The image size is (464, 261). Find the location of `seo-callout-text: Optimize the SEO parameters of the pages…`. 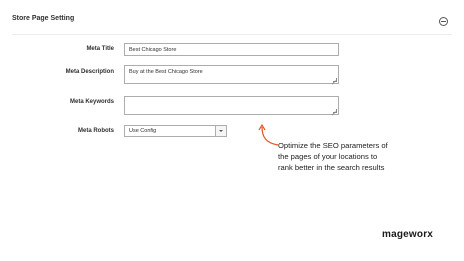

seo-callout-text: Optimize the SEO parameters of the pages… is located at coordinates (358, 156).